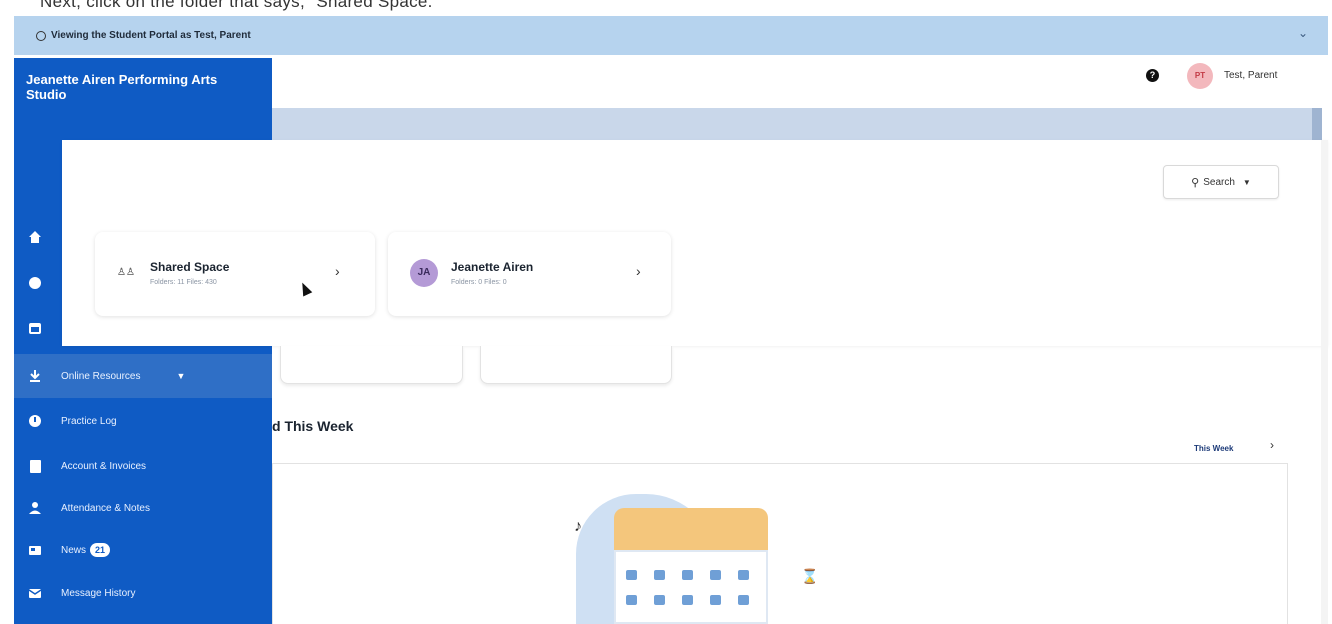 This screenshot has height=624, width=1332. Describe the element at coordinates (104, 466) in the screenshot. I see `sidebar-item-label: Account & Invoices` at that location.